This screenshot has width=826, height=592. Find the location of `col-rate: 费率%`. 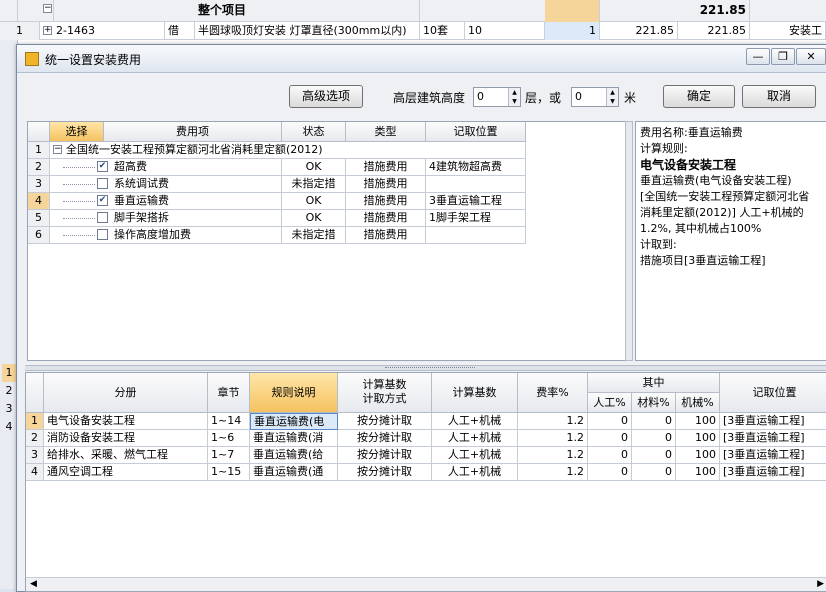

col-rate: 费率% is located at coordinates (553, 393).